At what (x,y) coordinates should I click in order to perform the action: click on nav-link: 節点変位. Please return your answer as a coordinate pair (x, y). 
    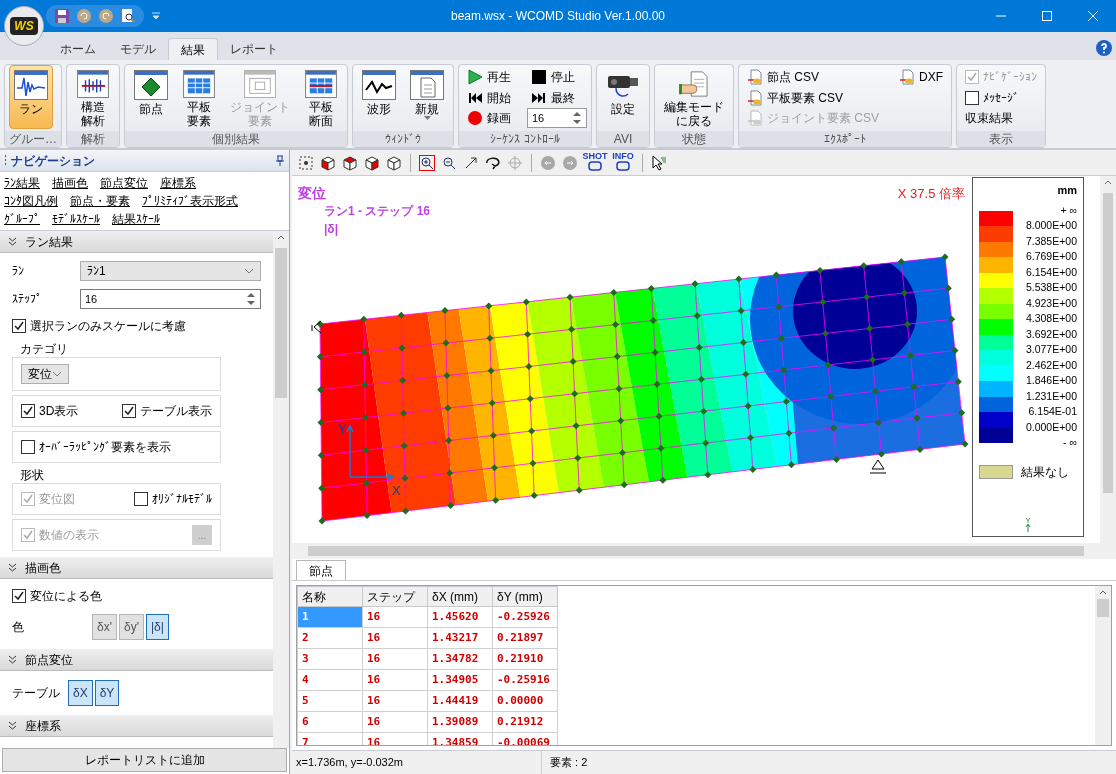
    Looking at the image, I should click on (124, 183).